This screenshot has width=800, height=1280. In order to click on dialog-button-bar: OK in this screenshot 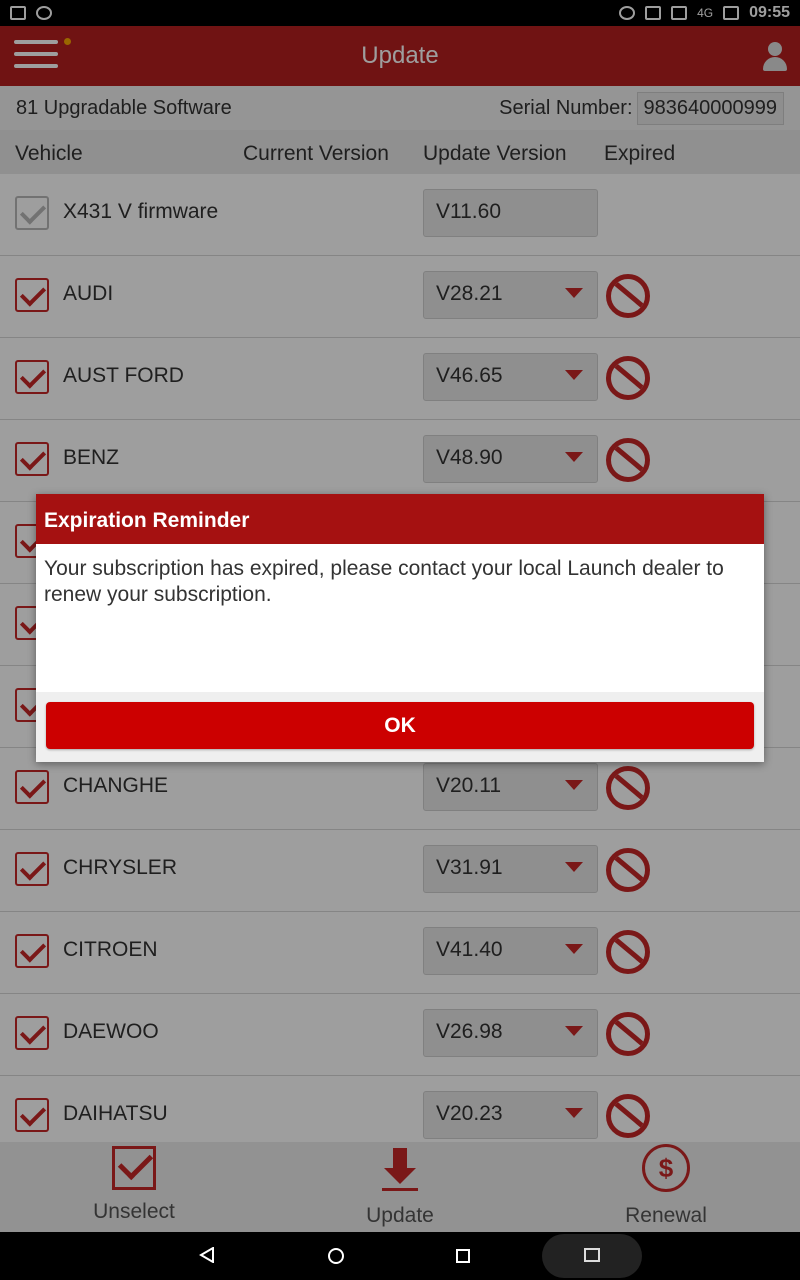, I will do `click(400, 727)`.